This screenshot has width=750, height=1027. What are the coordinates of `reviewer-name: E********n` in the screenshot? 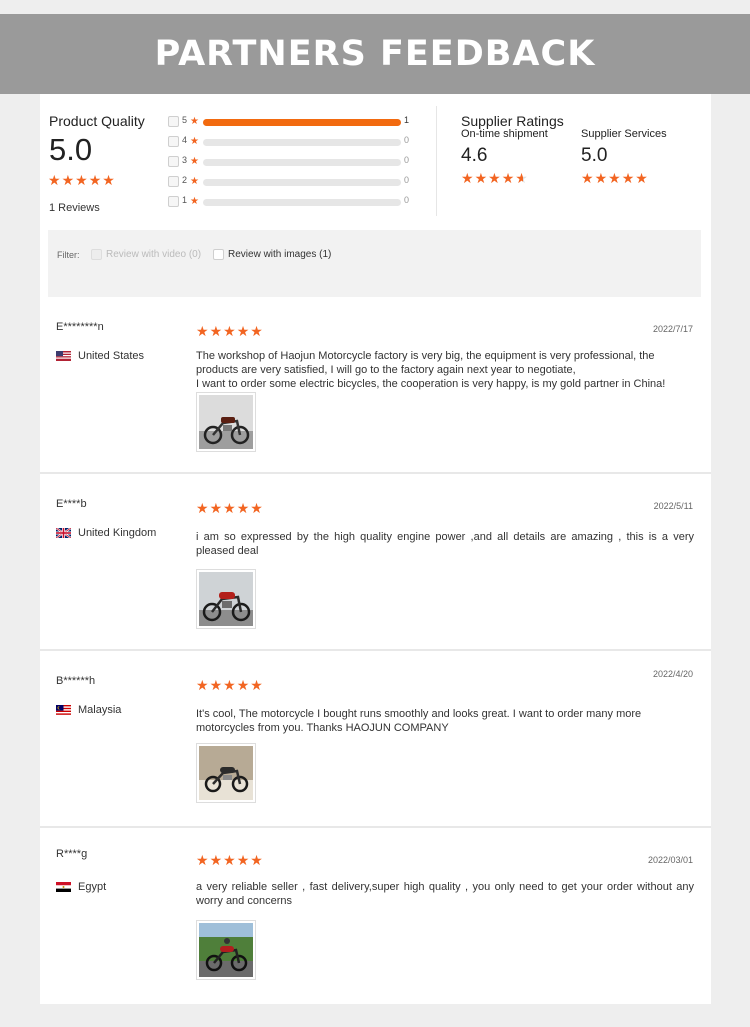 It's located at (80, 327).